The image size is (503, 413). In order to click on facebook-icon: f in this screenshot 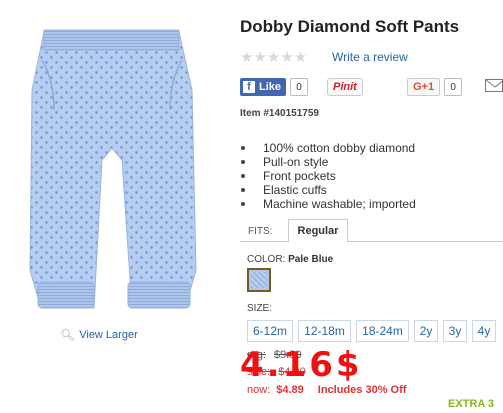, I will do `click(249, 87)`.